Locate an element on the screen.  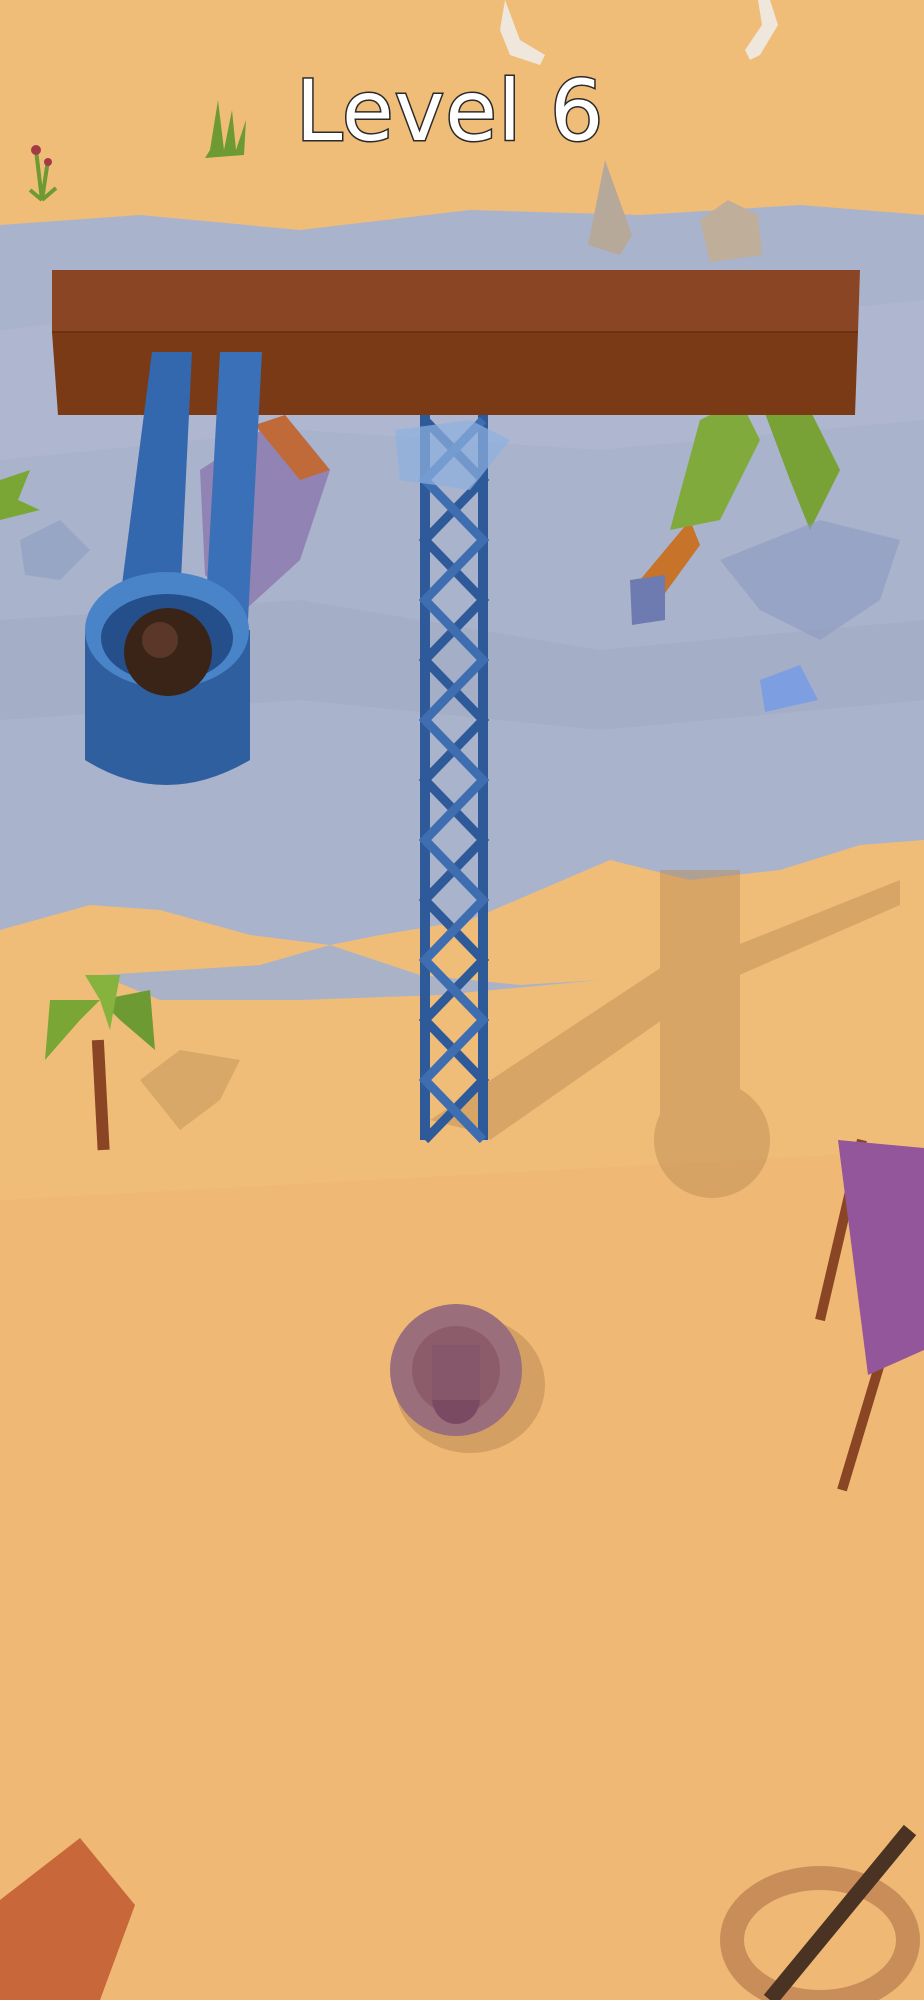
ball is located at coordinates (168, 652).